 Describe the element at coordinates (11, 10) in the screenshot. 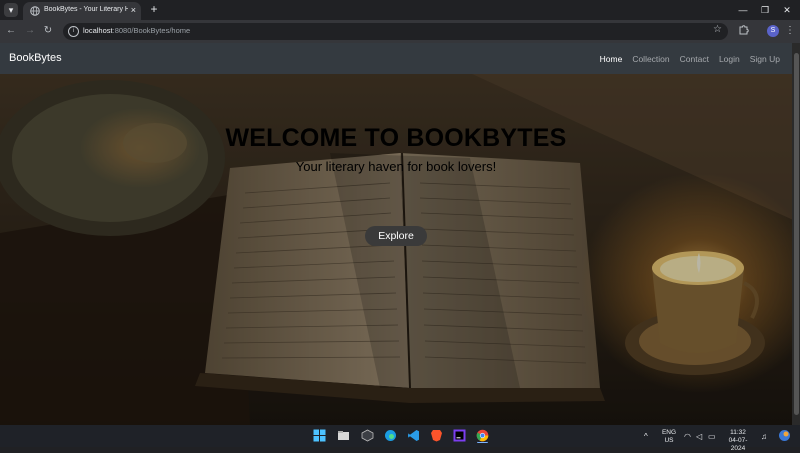

I see `tab-search-icon: ▾` at that location.